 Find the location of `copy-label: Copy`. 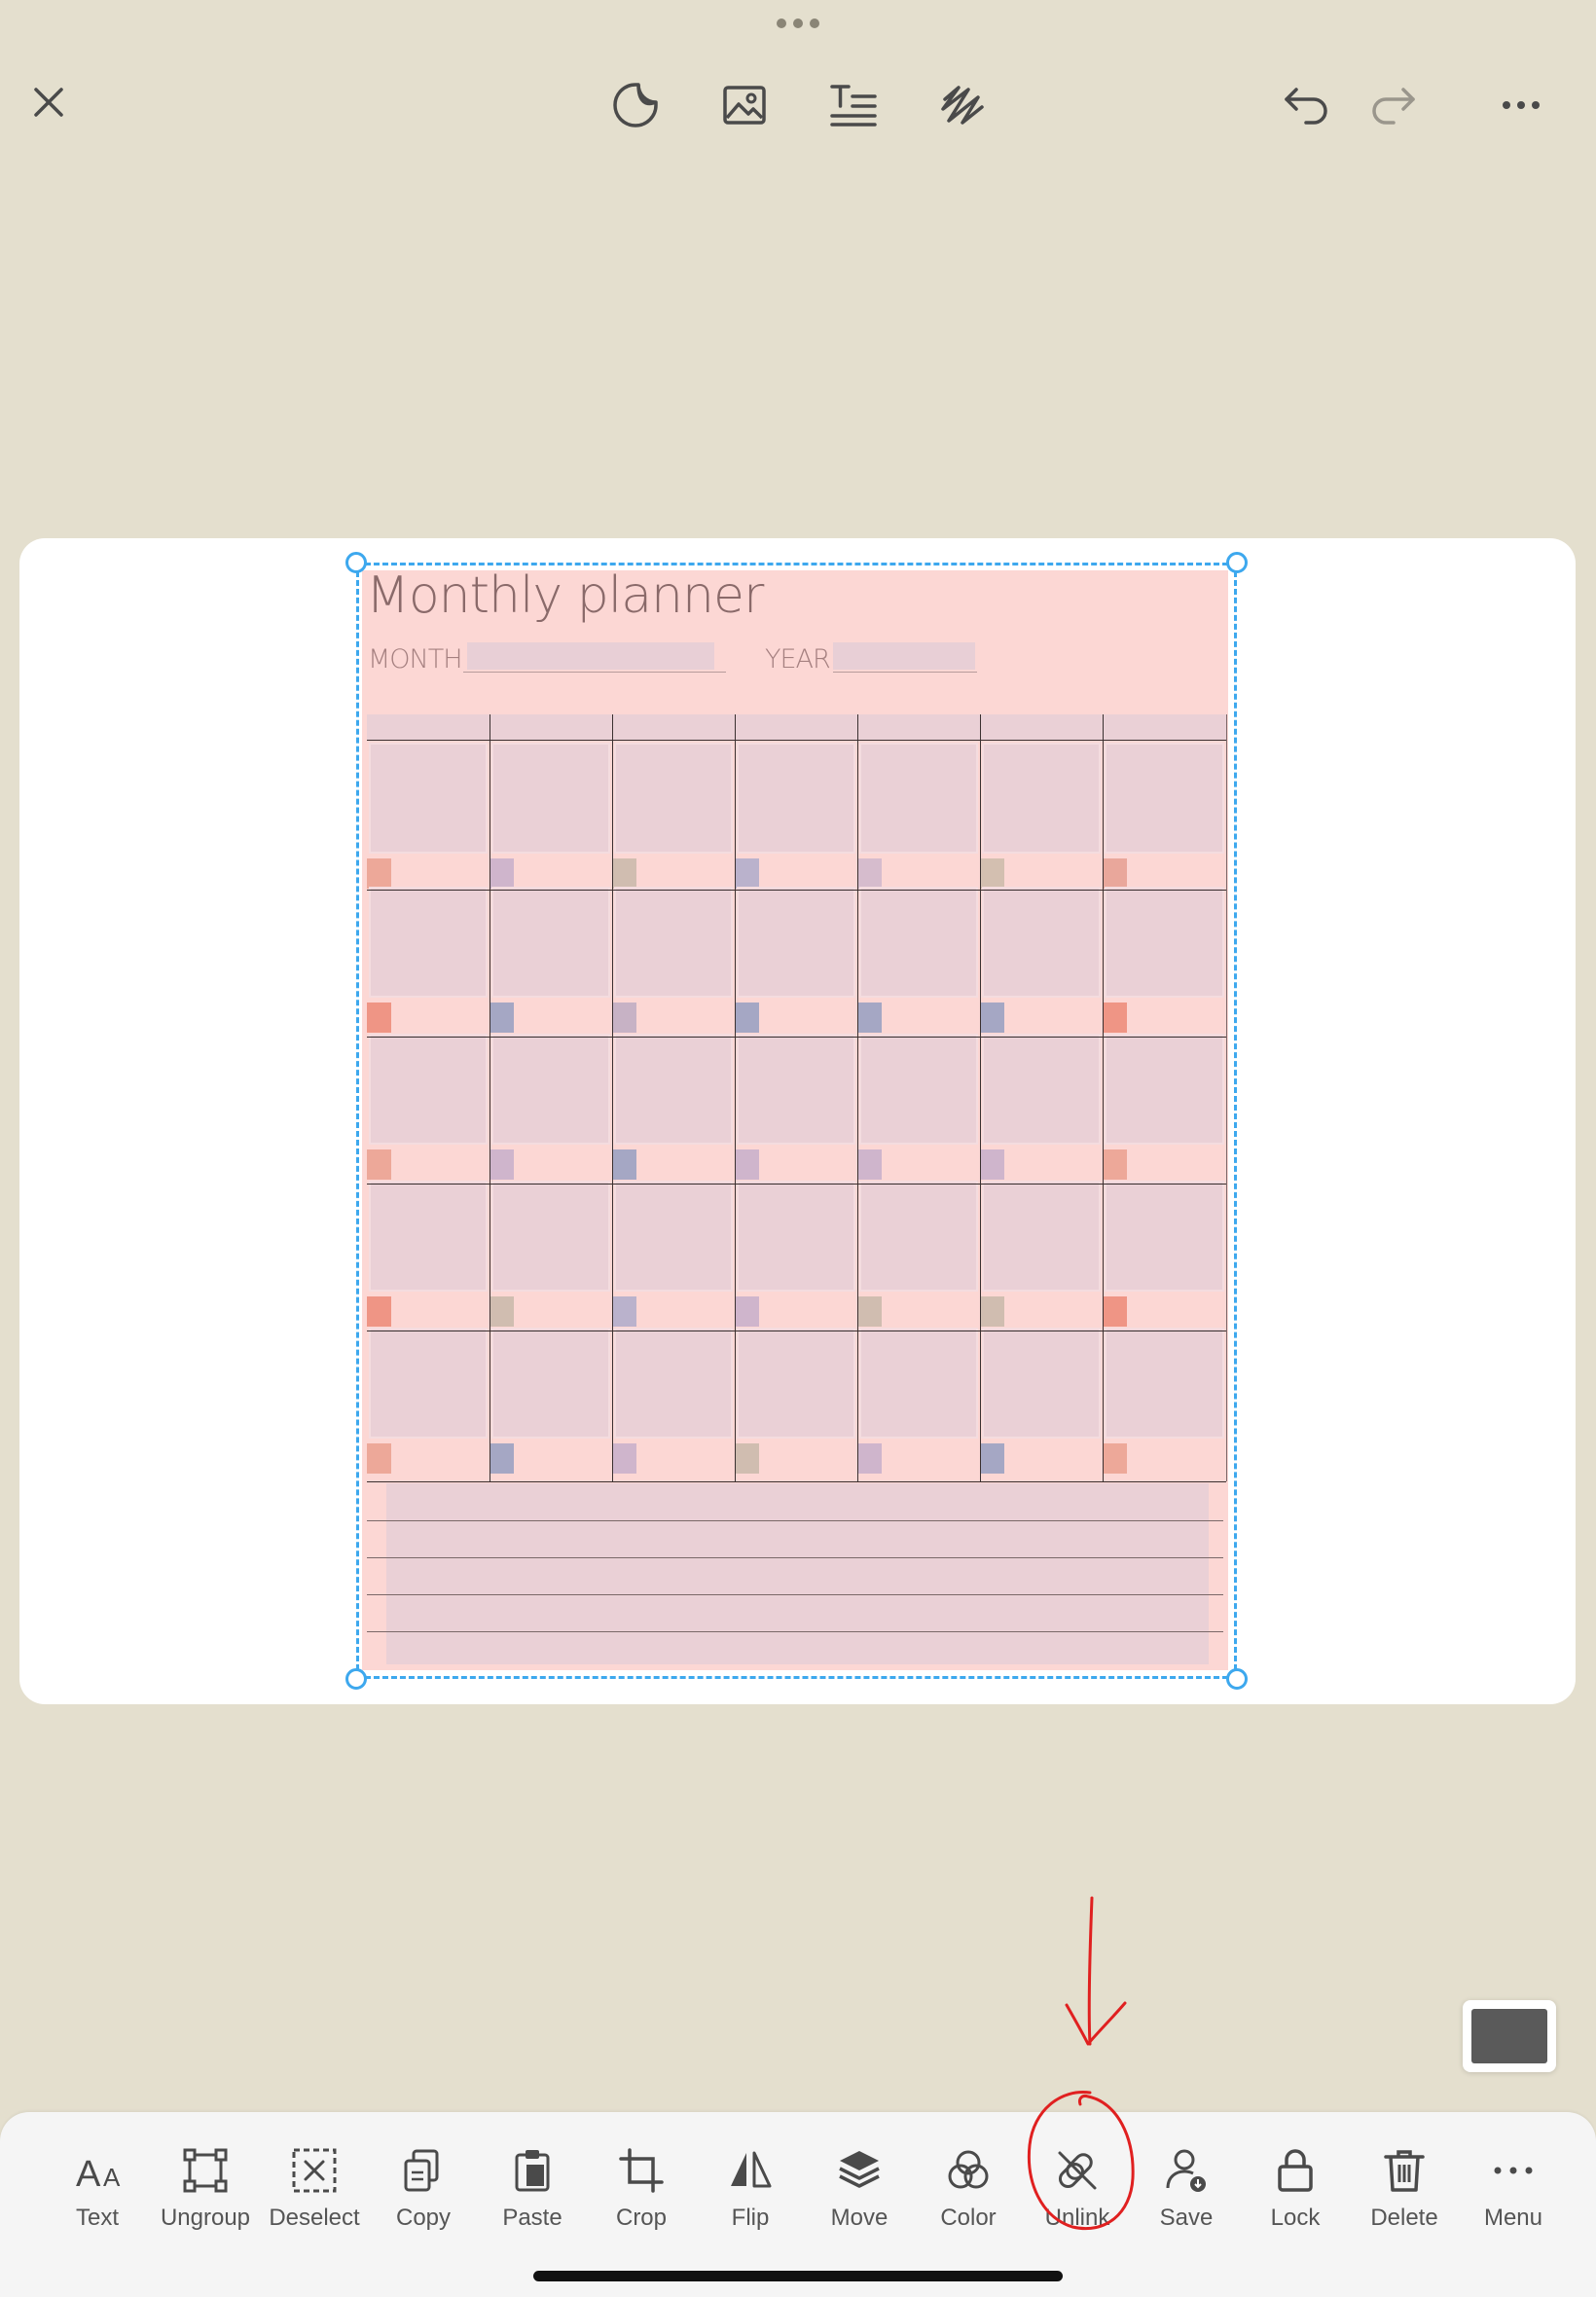

copy-label: Copy is located at coordinates (423, 2218).